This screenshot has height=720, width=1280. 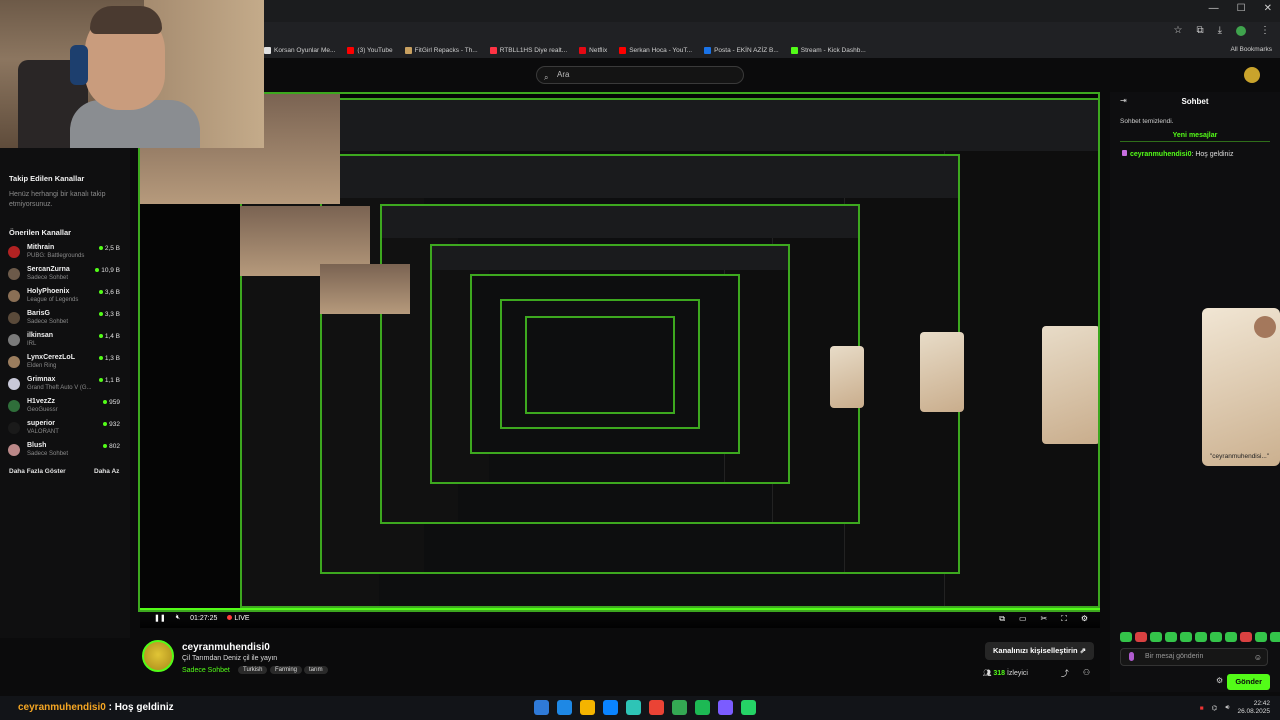 I want to click on clip-icon: ✂, so click(x=1044, y=619).